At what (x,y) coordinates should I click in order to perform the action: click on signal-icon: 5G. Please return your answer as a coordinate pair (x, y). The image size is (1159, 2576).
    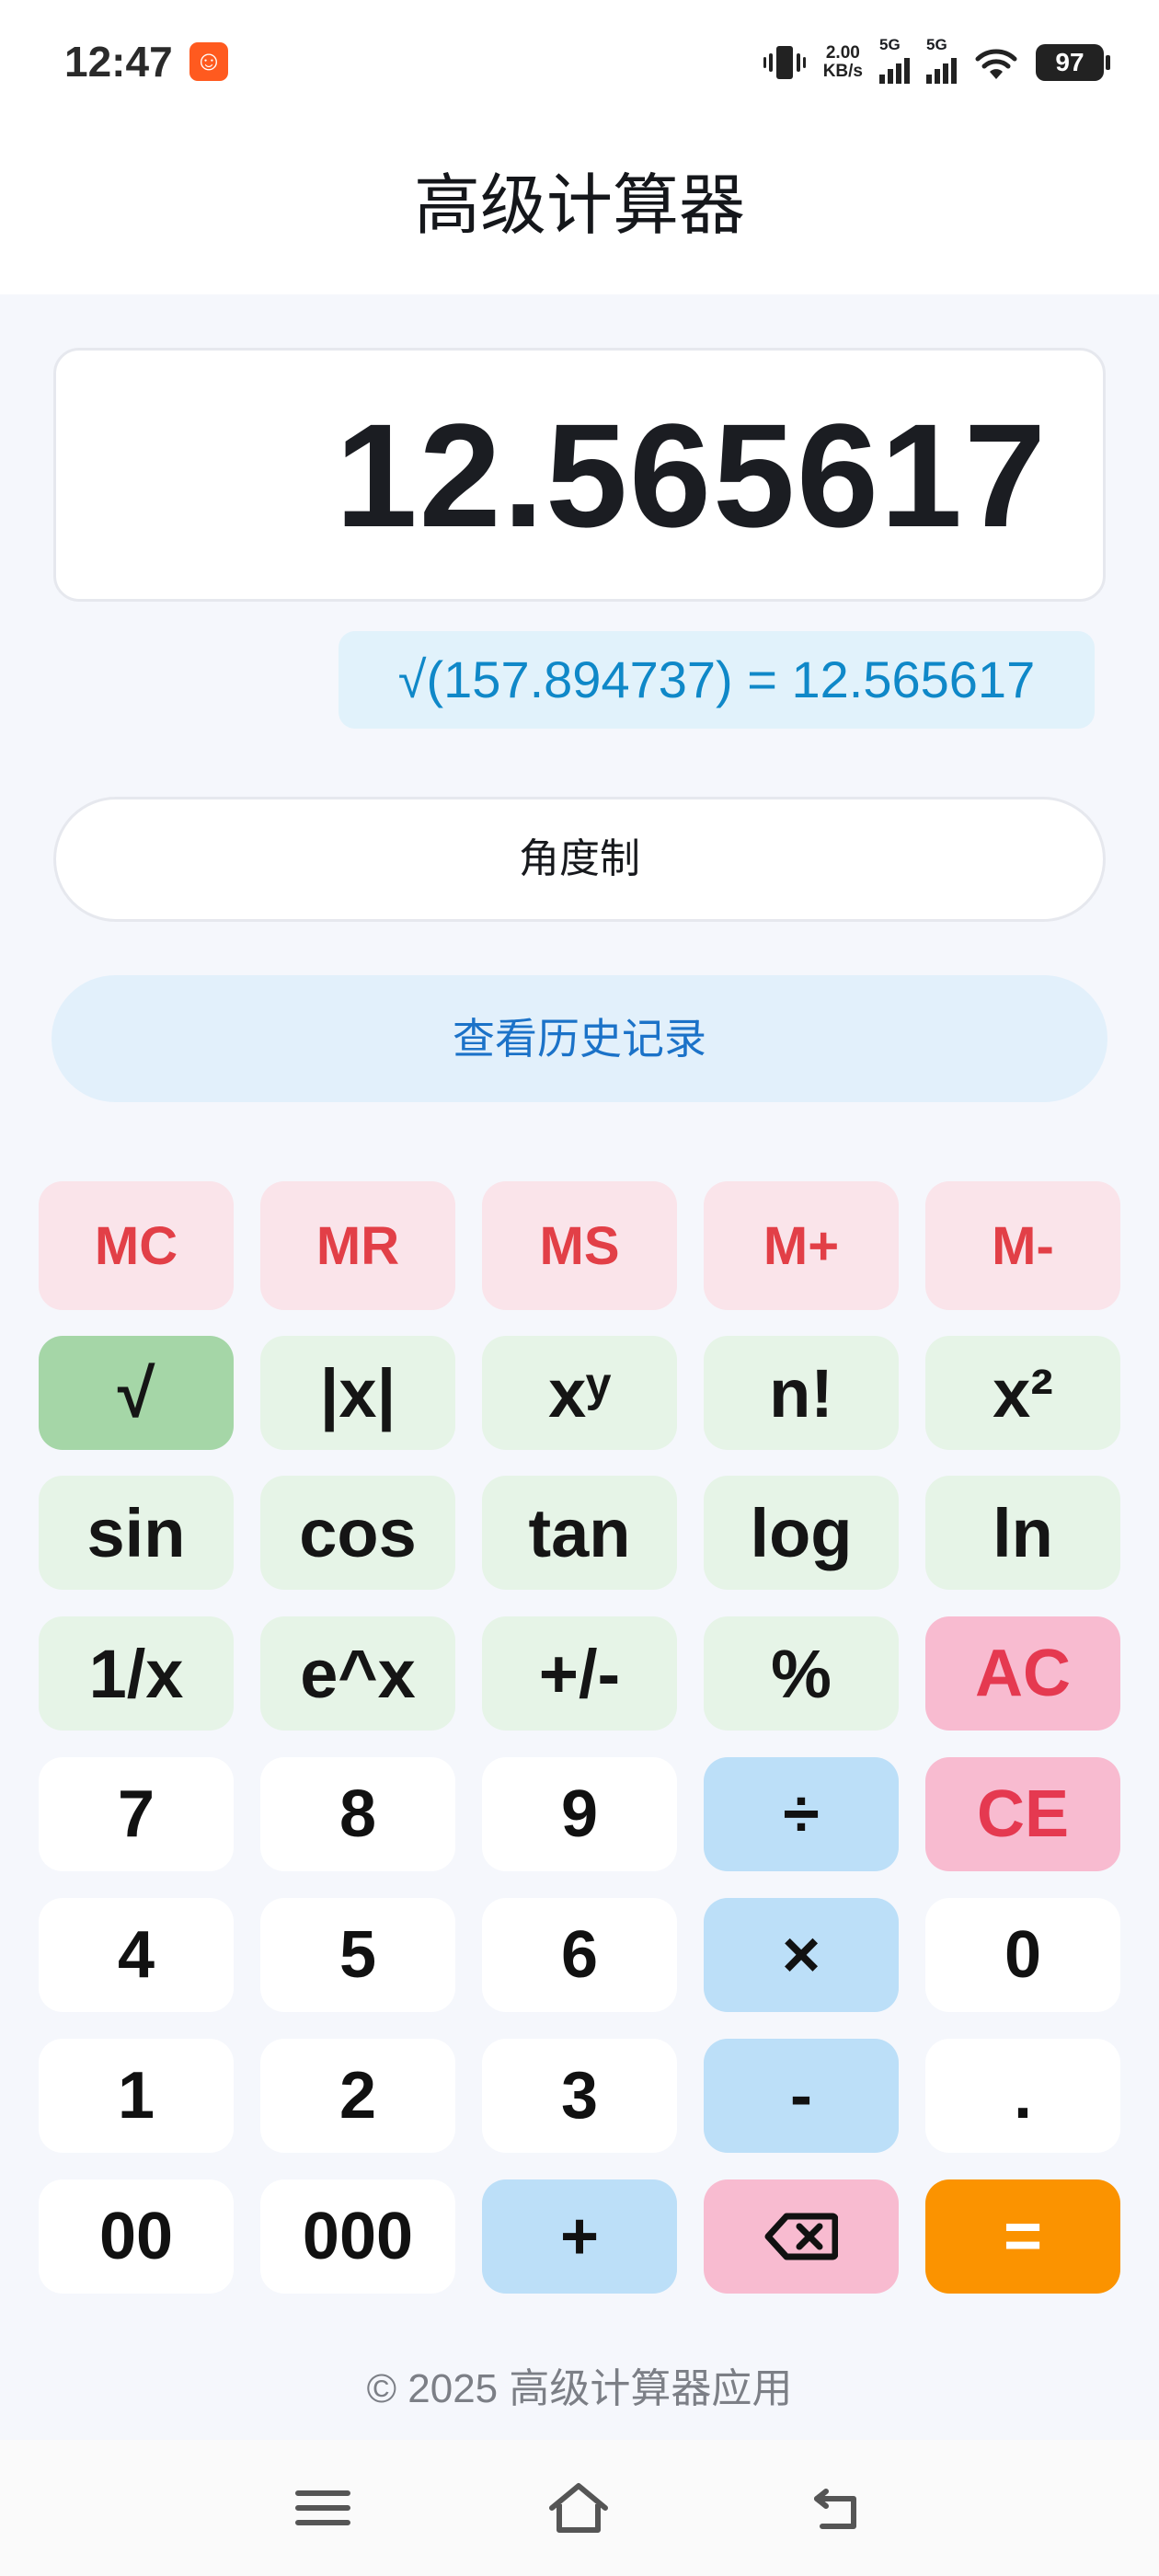
    Looking at the image, I should click on (894, 60).